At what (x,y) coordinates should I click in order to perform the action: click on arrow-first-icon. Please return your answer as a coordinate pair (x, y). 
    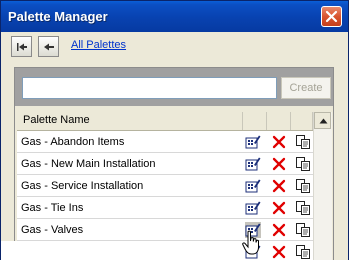
    Looking at the image, I should click on (22, 47).